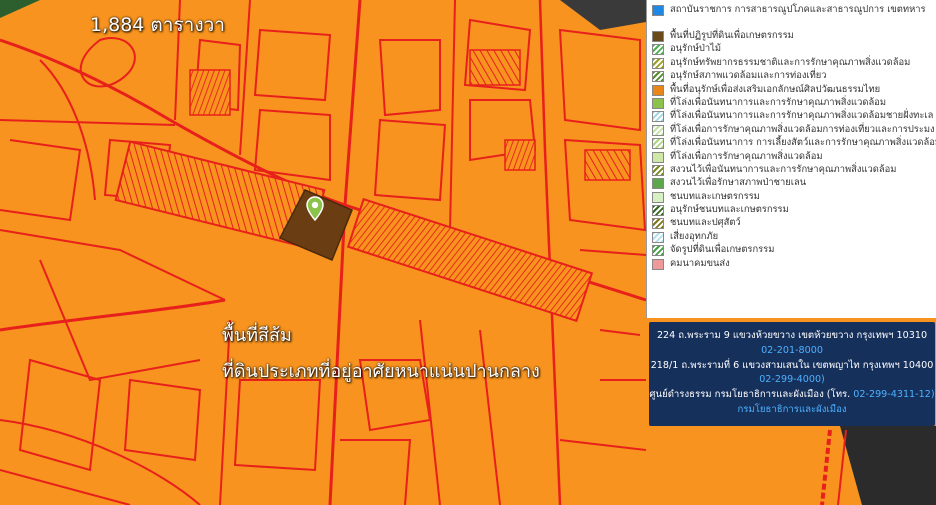 Image resolution: width=936 pixels, height=505 pixels. What do you see at coordinates (257, 335) in the screenshot?
I see `zone-color-title: พื้นที่สีส้ม` at bounding box center [257, 335].